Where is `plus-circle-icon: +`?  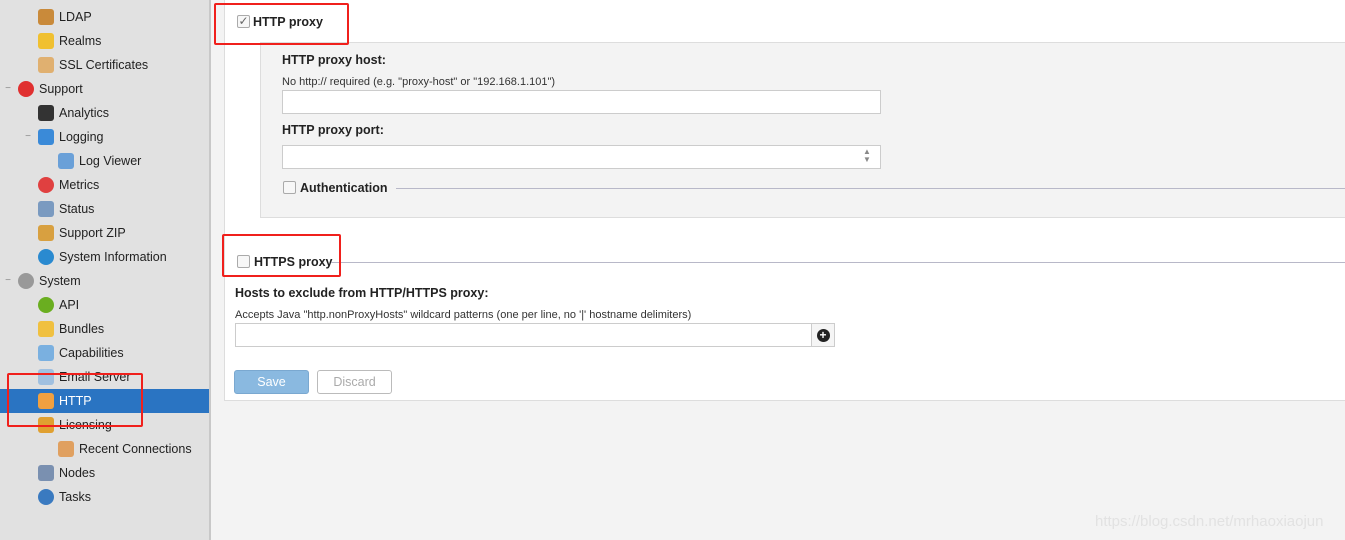 plus-circle-icon: + is located at coordinates (823, 335).